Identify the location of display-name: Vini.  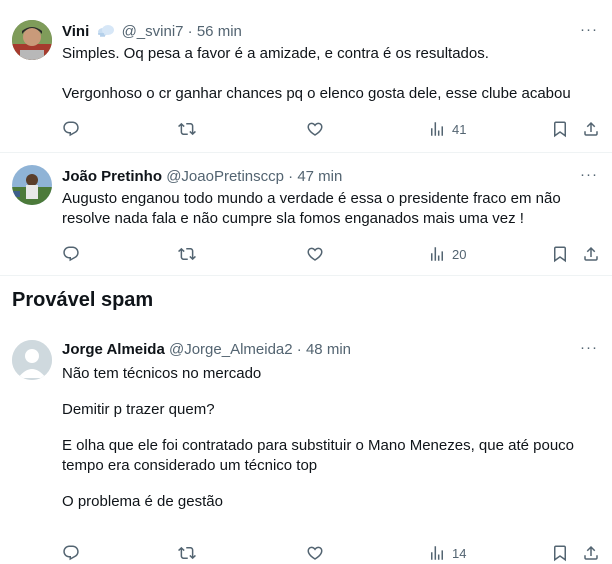
(75, 31).